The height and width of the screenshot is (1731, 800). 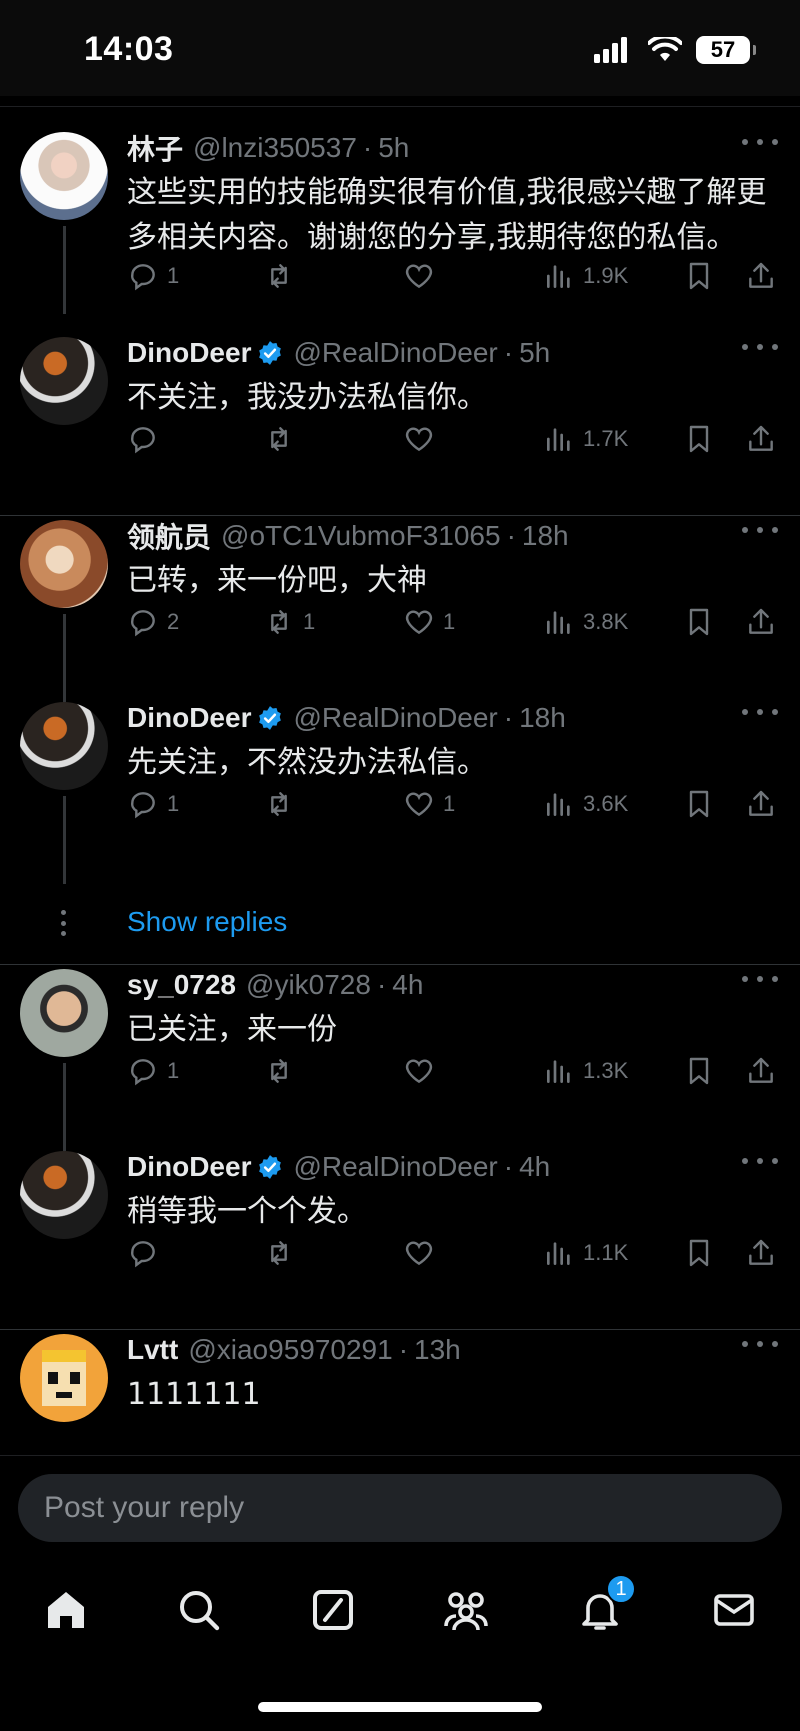 I want to click on reply-button: 2, so click(x=153, y=622).